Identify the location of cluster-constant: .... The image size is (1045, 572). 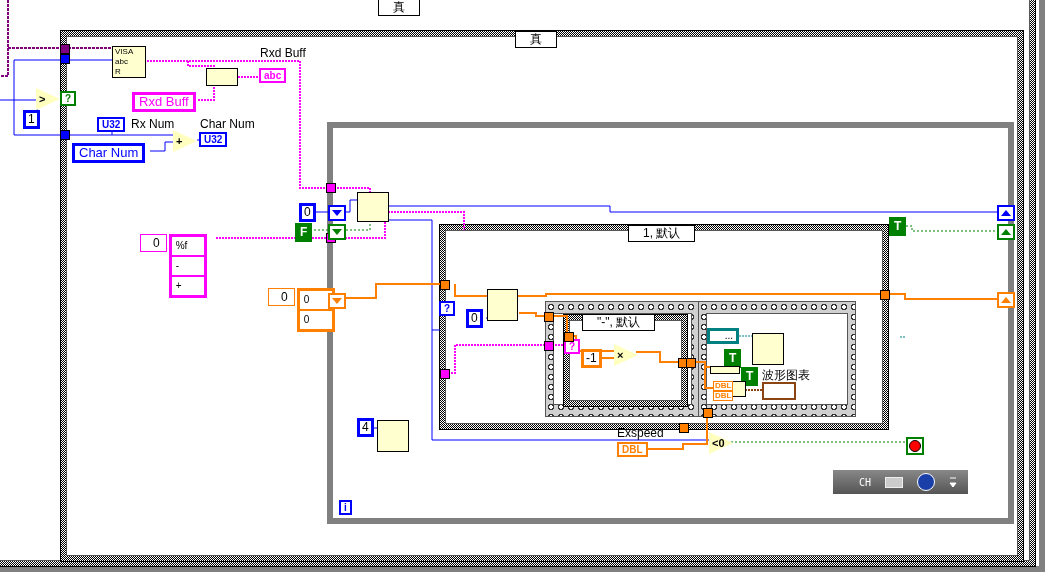
(723, 336).